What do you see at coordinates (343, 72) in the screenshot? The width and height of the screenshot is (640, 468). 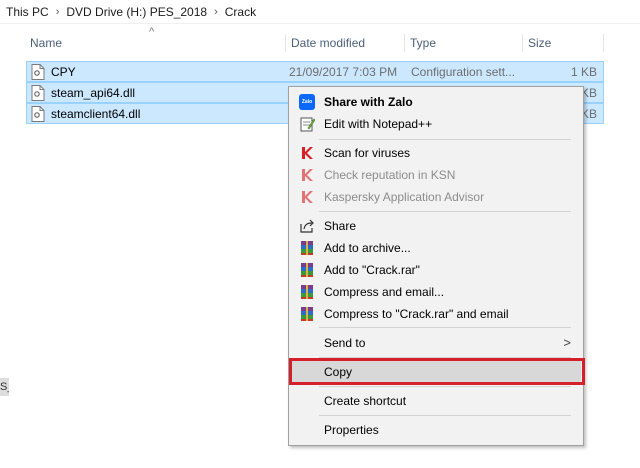 I see `file-date: 21/09/2017 7:03 PM` at bounding box center [343, 72].